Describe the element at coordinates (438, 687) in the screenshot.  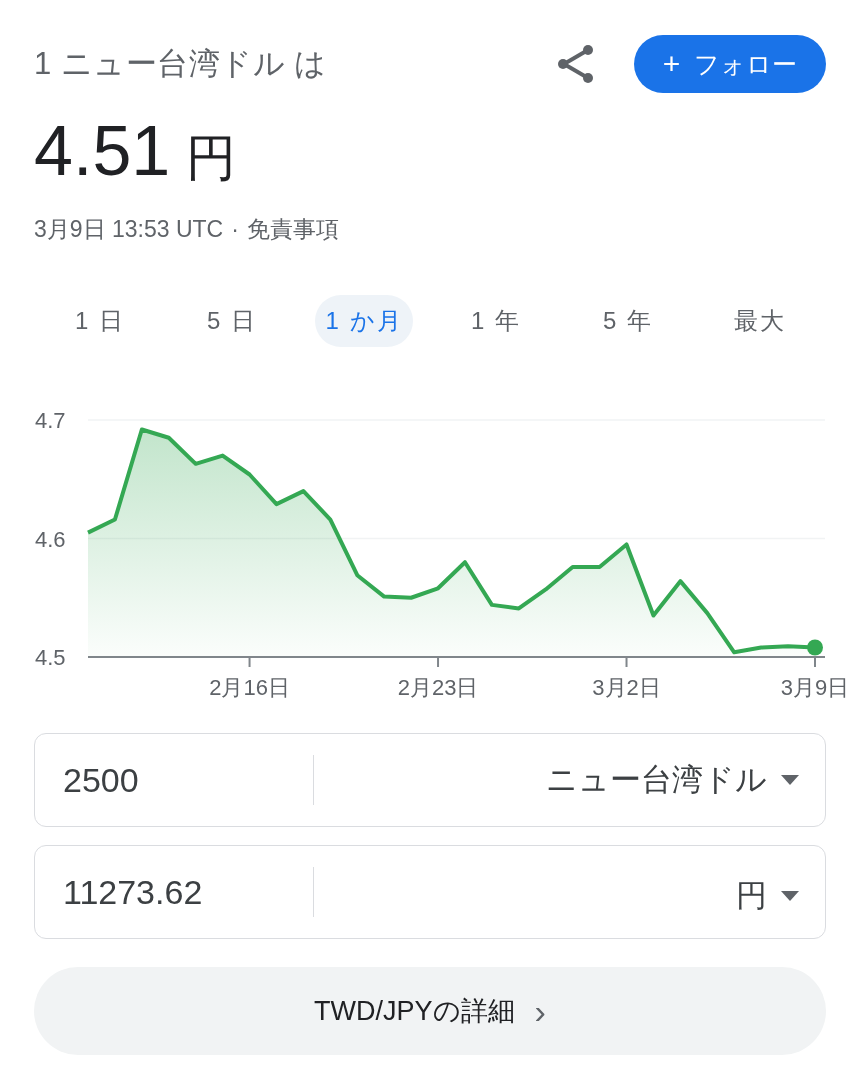
I see `axis-label: 2月23日` at that location.